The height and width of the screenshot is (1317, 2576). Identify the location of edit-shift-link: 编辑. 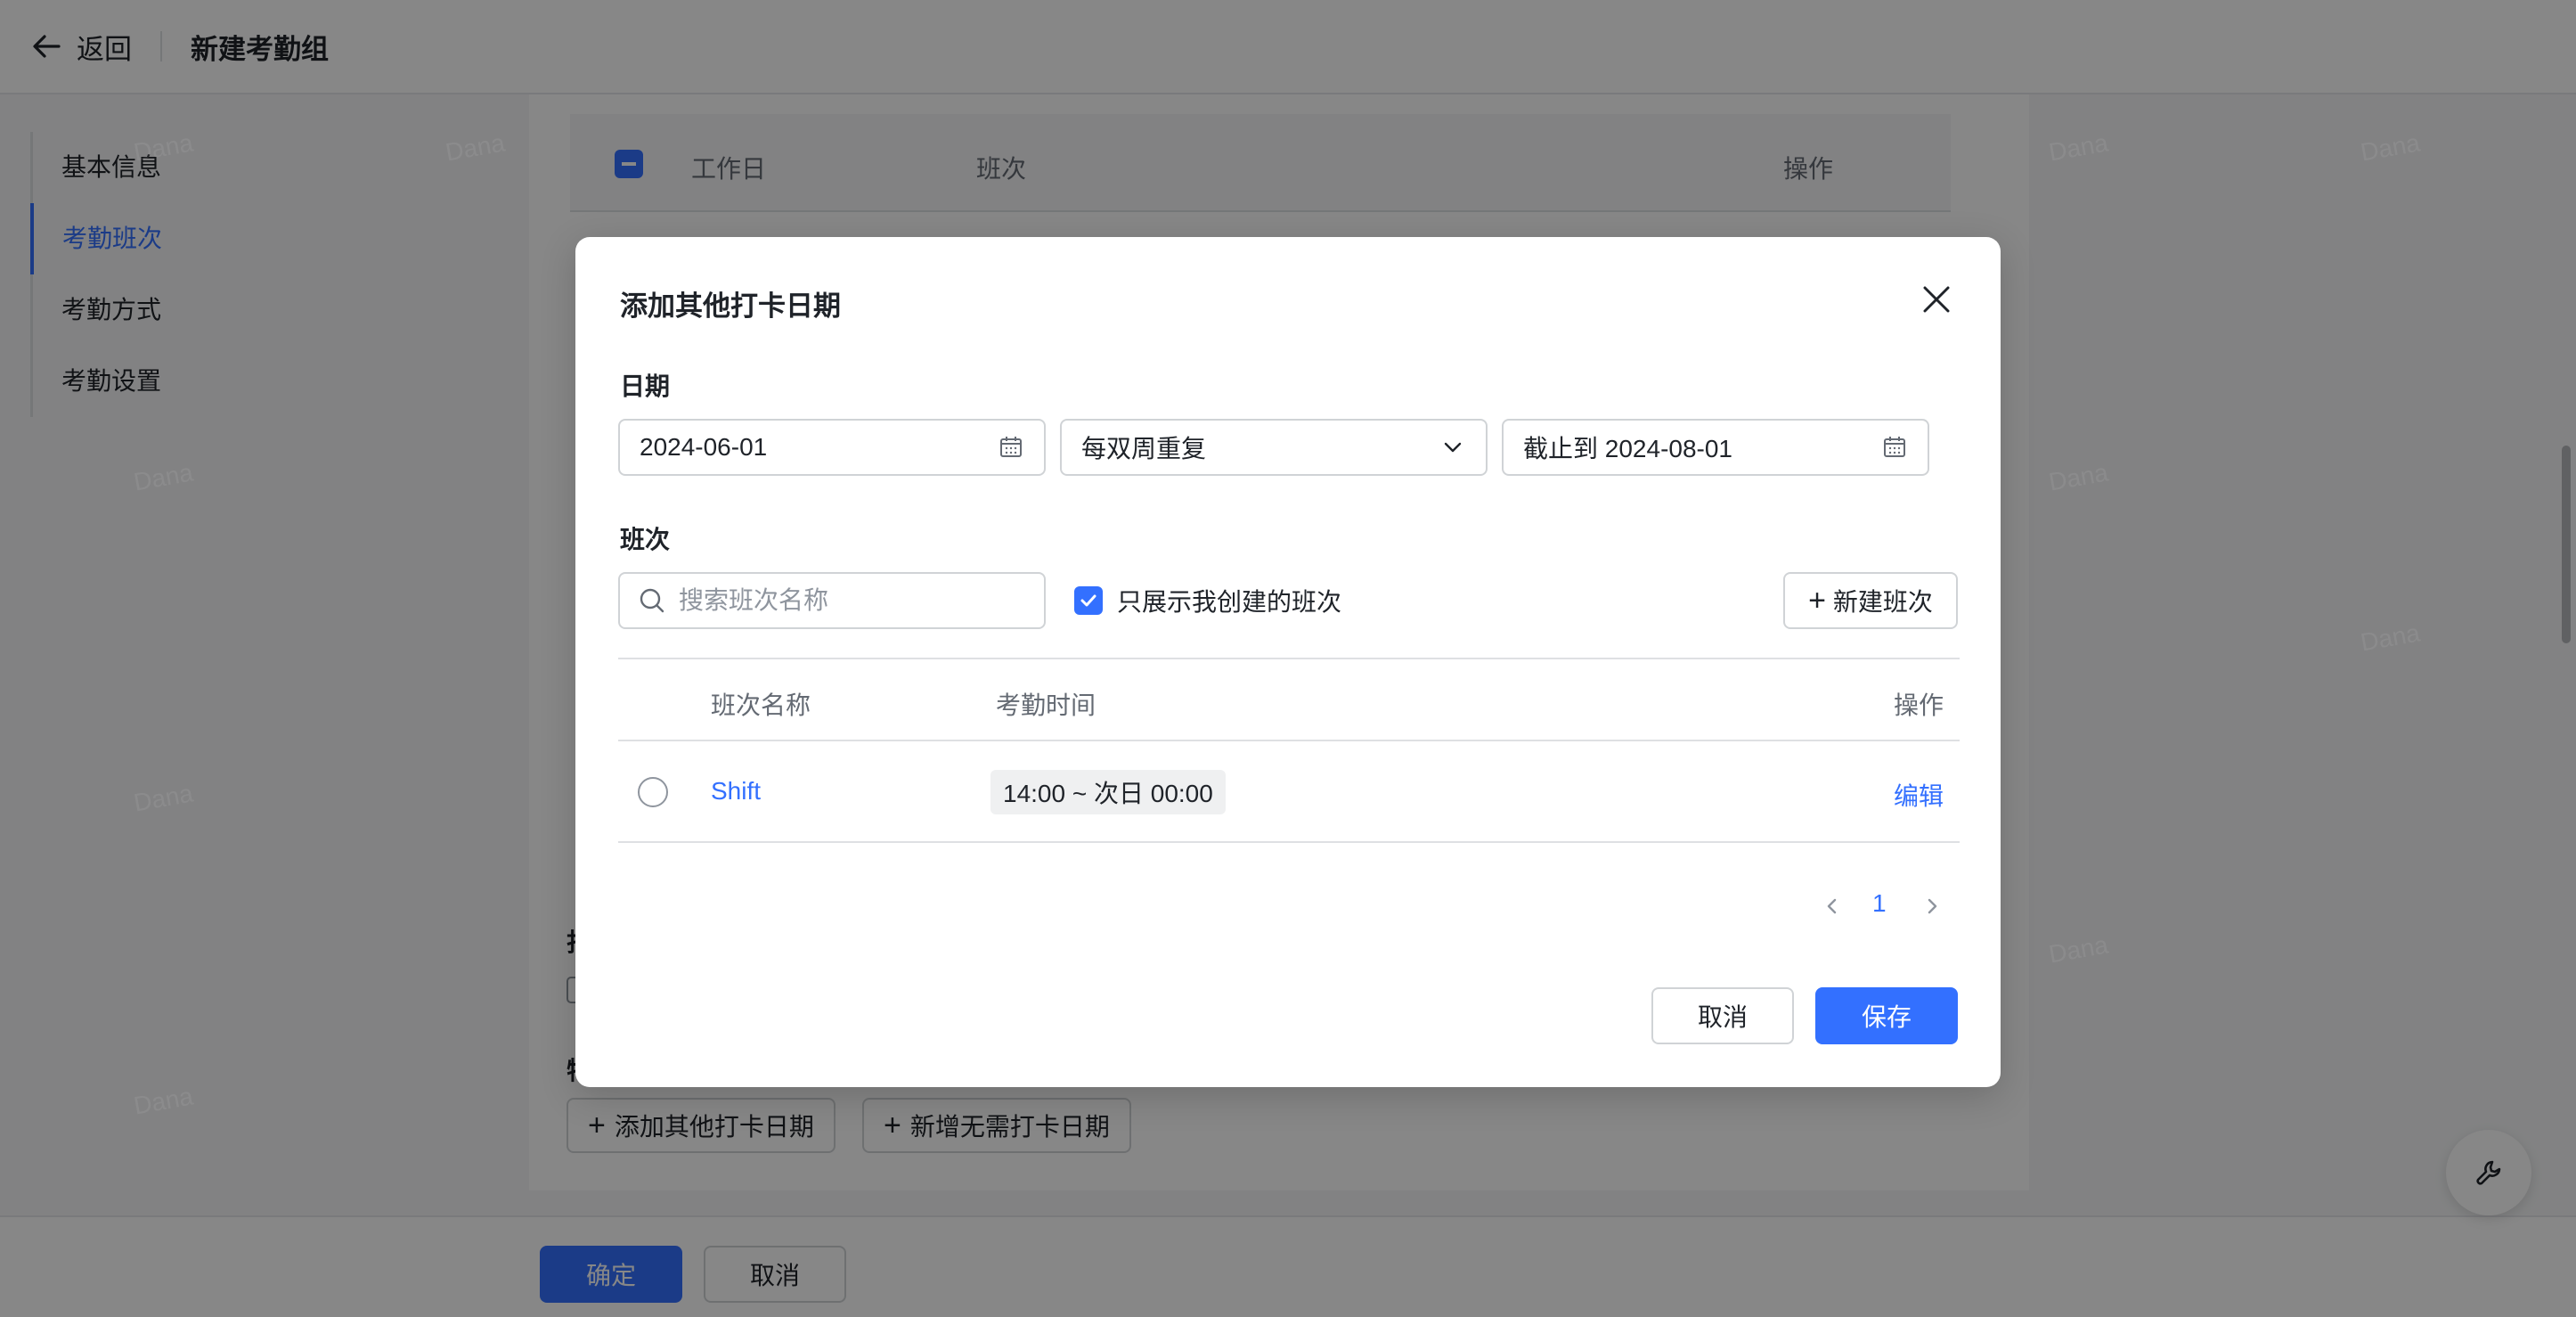
(1919, 795).